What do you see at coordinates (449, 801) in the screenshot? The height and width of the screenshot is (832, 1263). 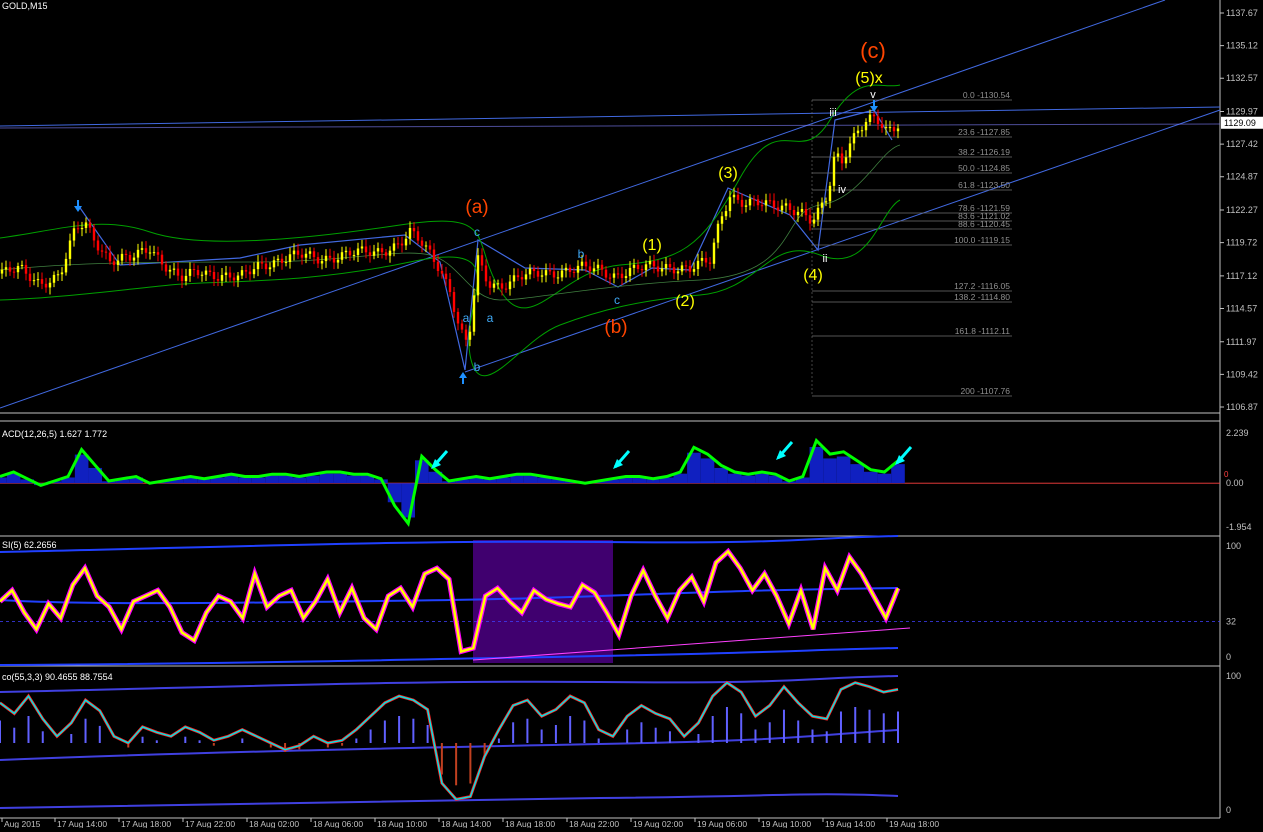 I see `stoch-lower-band` at bounding box center [449, 801].